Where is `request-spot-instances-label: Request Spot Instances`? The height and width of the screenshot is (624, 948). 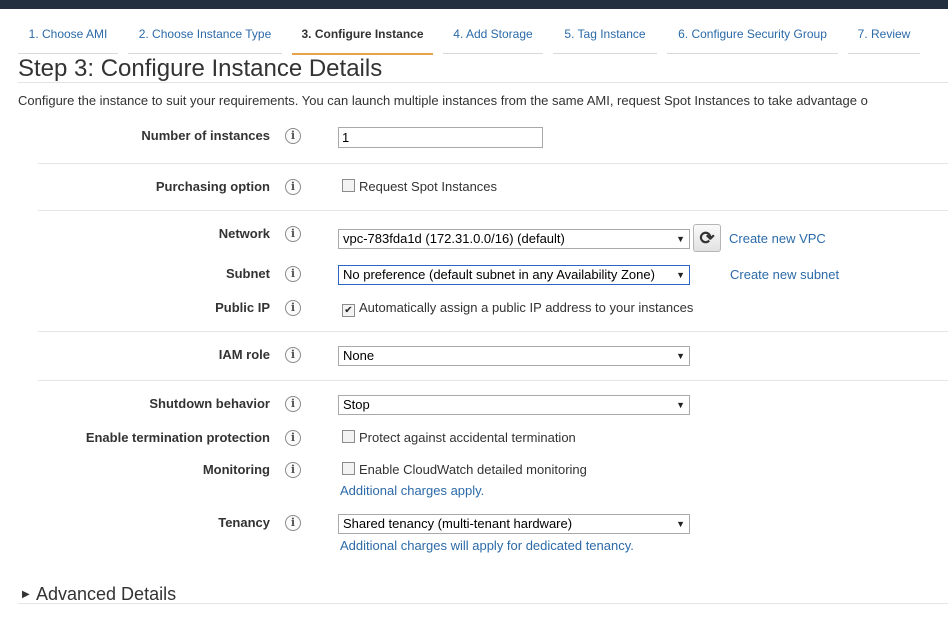
request-spot-instances-label: Request Spot Instances is located at coordinates (428, 186).